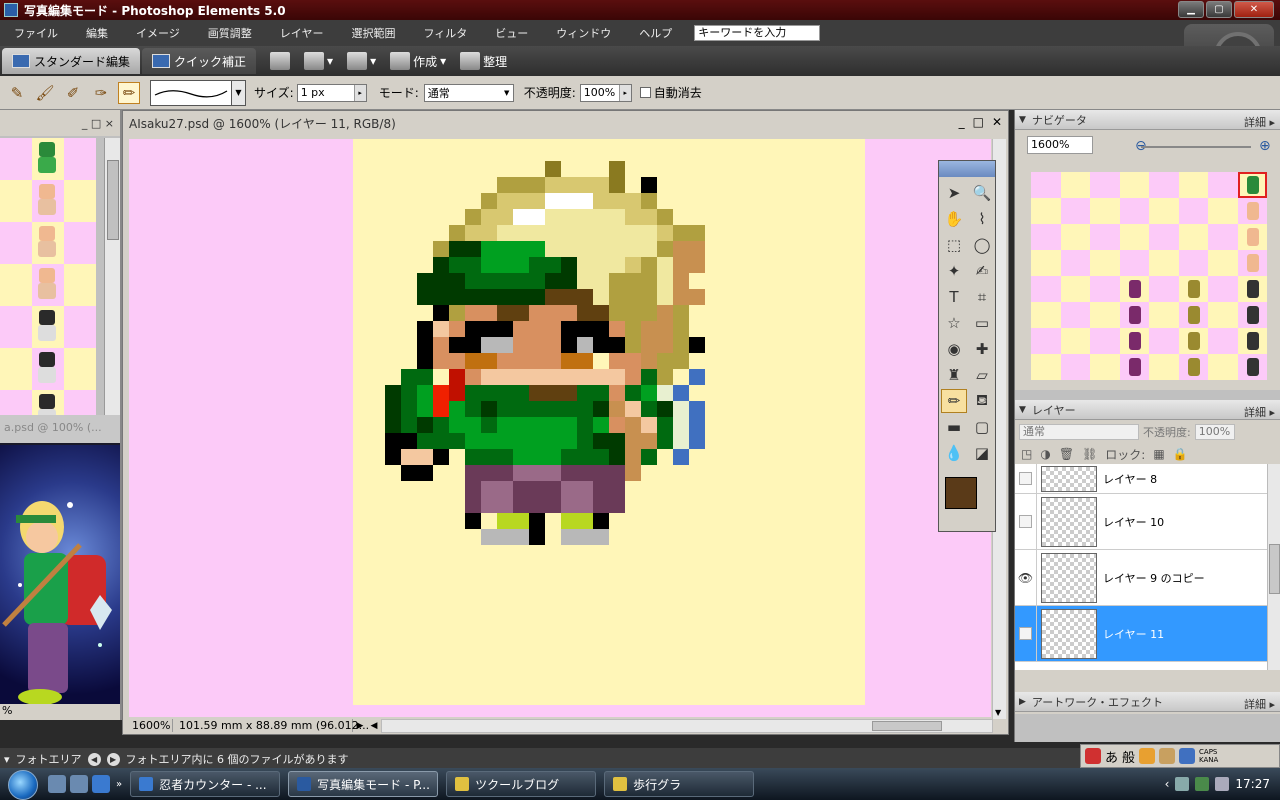 This screenshot has width=1280, height=800. I want to click on opacity-field: 100% ▸, so click(605, 92).